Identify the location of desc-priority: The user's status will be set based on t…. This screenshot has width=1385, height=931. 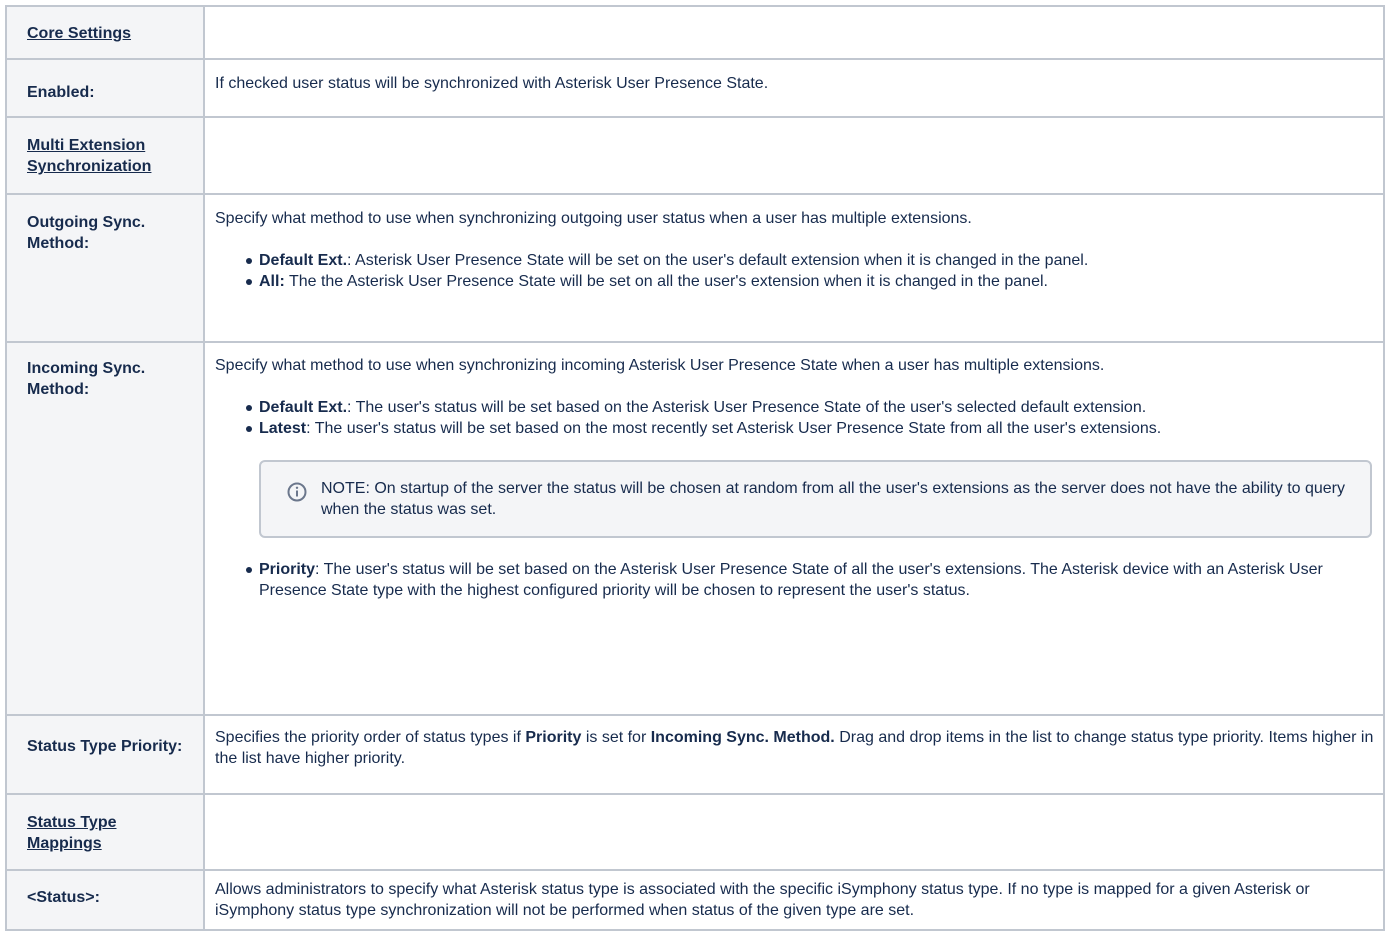
(791, 580).